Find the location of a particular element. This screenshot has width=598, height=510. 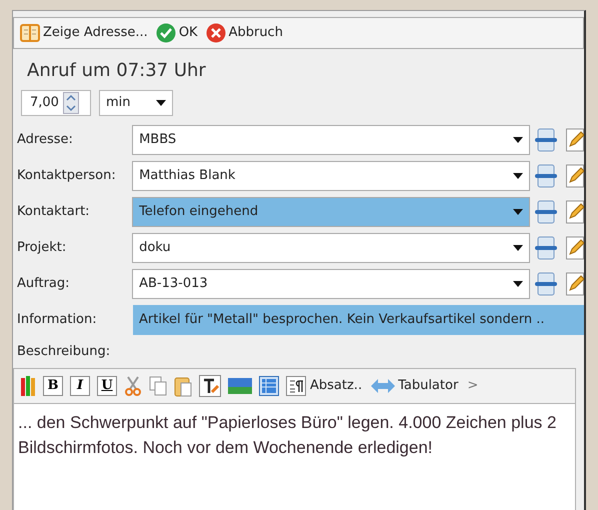

cancel-button: Abbruch is located at coordinates (244, 33).